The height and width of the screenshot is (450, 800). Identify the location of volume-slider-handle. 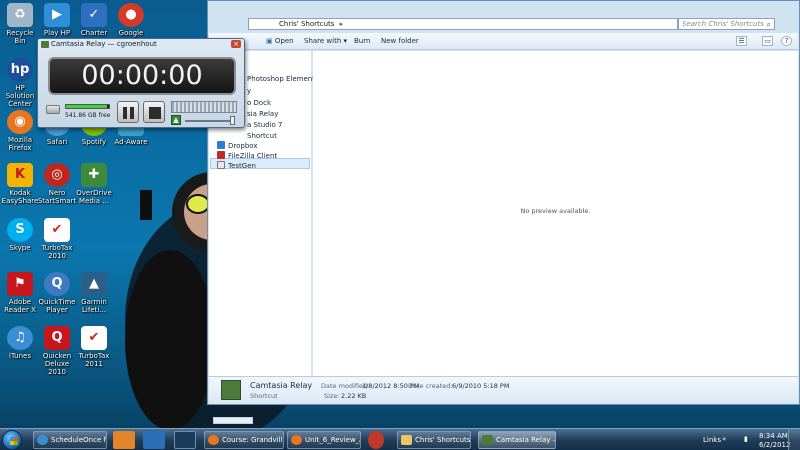
(232, 120).